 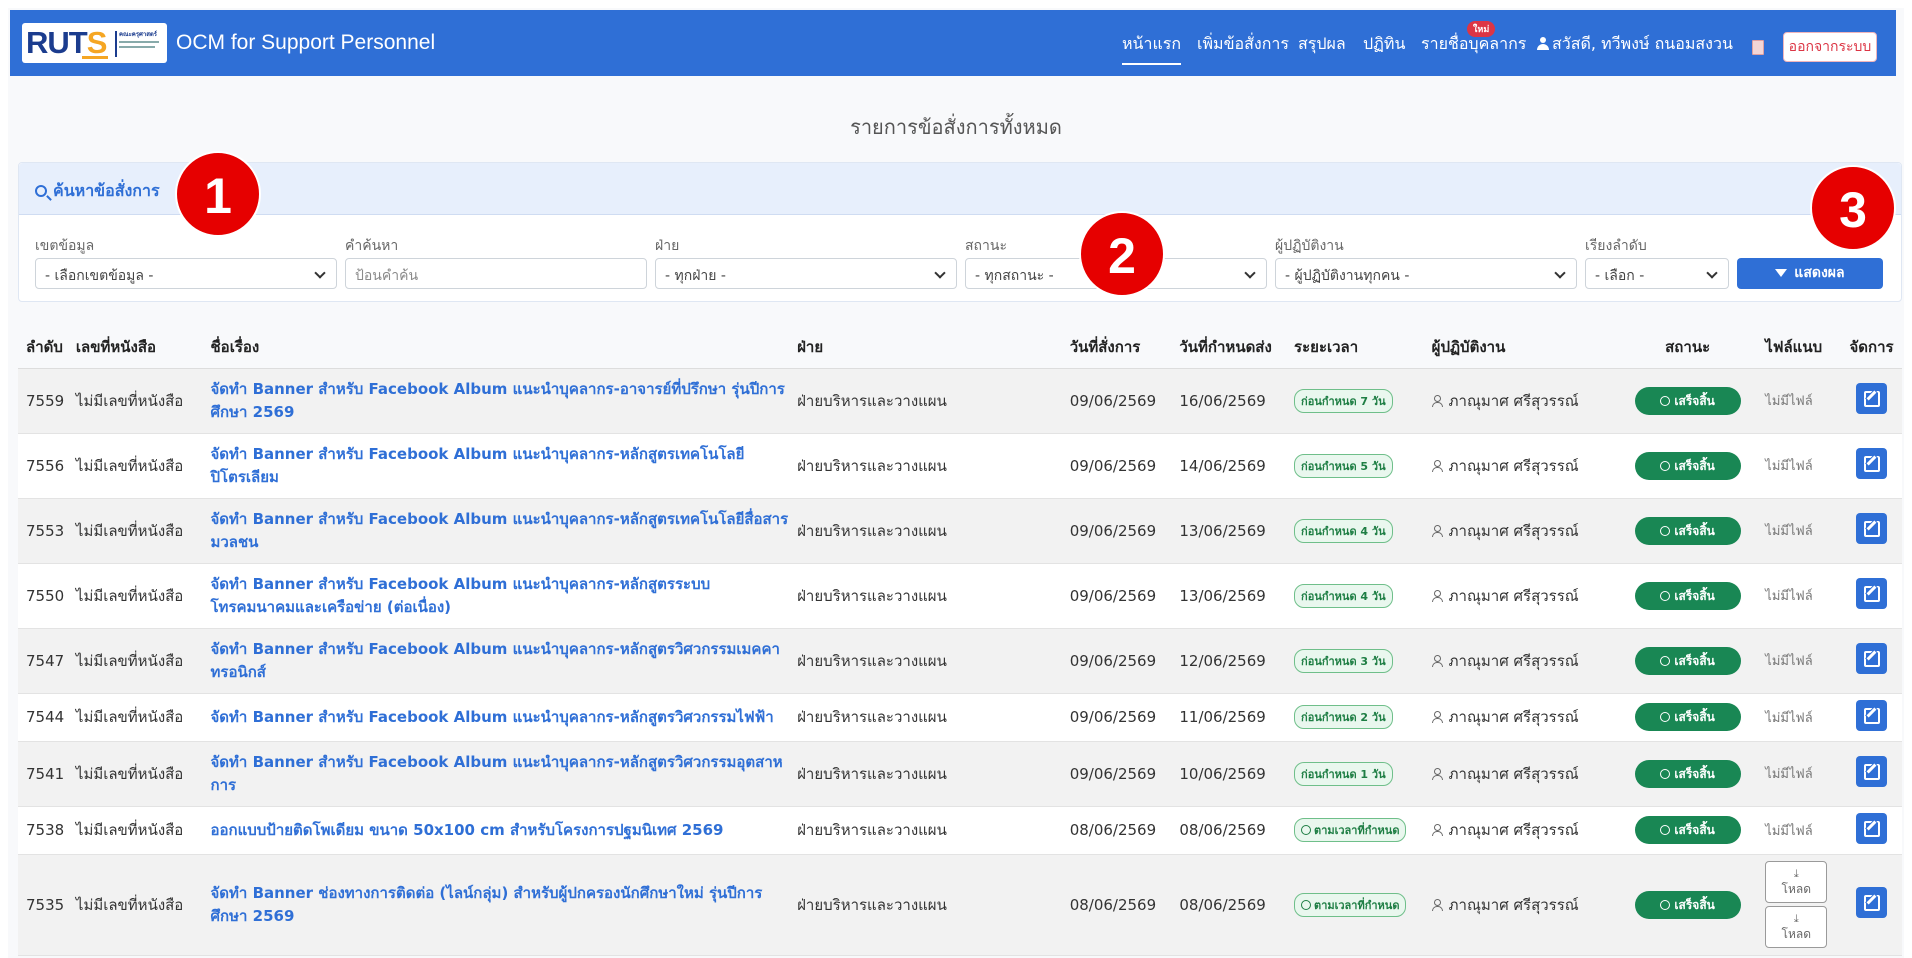 I want to click on col-header-status: สถานะ, so click(x=1688, y=348).